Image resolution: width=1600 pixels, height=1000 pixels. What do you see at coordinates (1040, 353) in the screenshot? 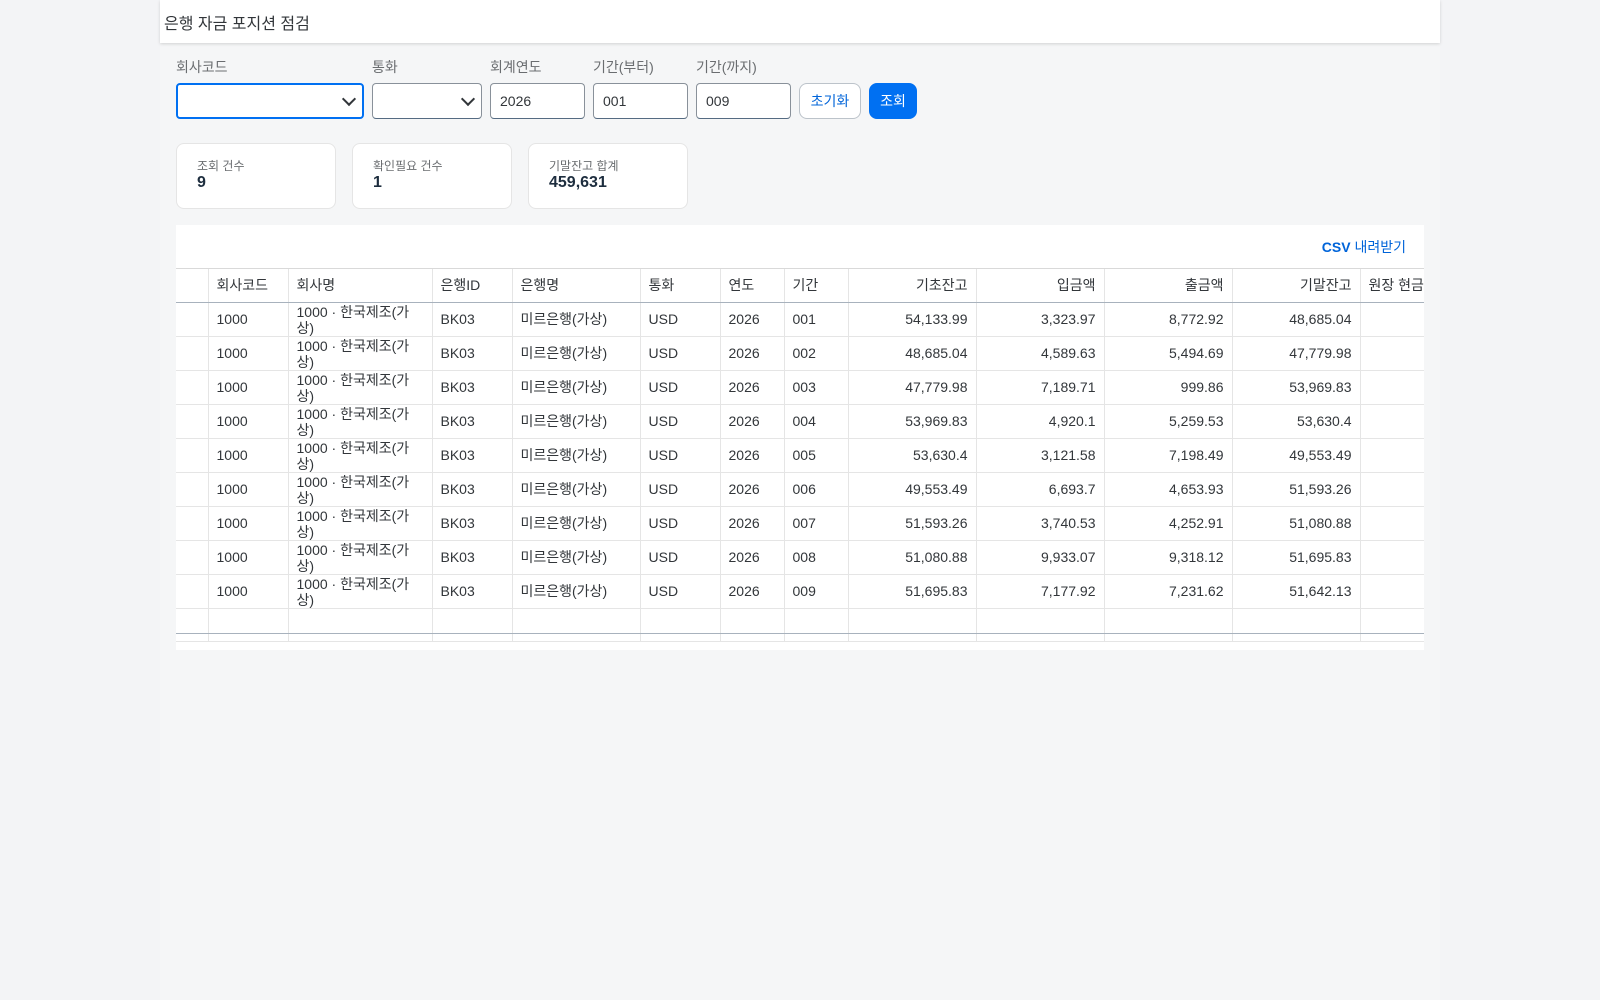
I see `table-cell: 4,589.63` at bounding box center [1040, 353].